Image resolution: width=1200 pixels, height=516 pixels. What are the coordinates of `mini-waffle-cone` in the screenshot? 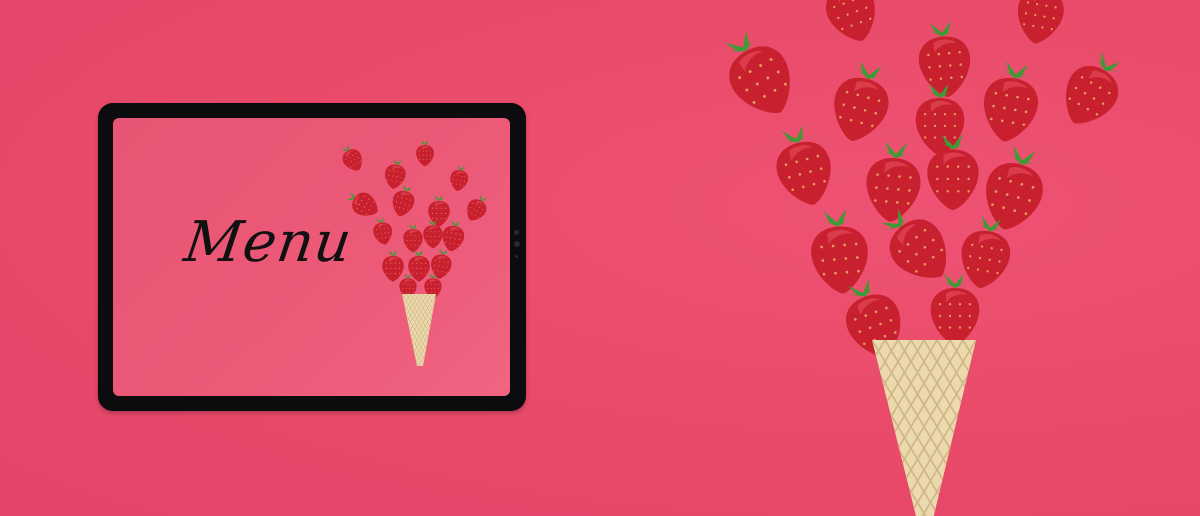 It's located at (419, 330).